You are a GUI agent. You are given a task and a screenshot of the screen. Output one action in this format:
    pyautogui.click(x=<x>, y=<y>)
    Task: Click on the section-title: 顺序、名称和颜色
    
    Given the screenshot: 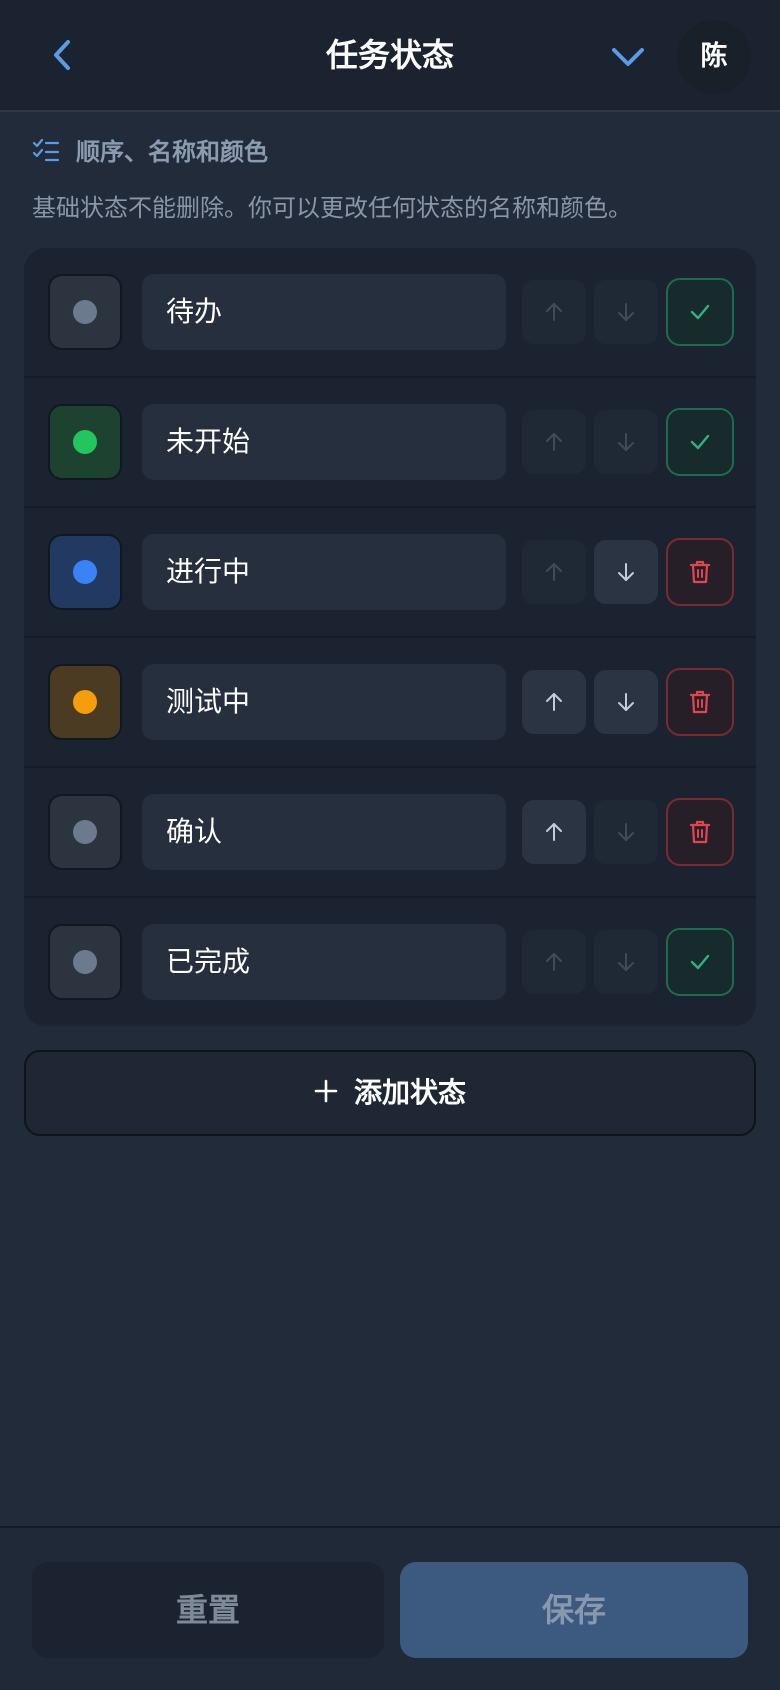 What is the action you would take?
    pyautogui.click(x=172, y=152)
    